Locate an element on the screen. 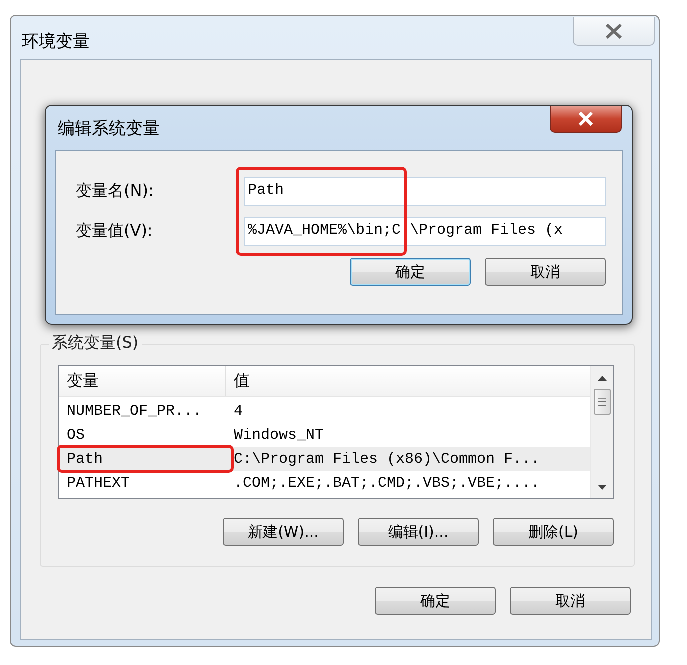 This screenshot has height=665, width=687. window-title: 环境变量 is located at coordinates (55, 42).